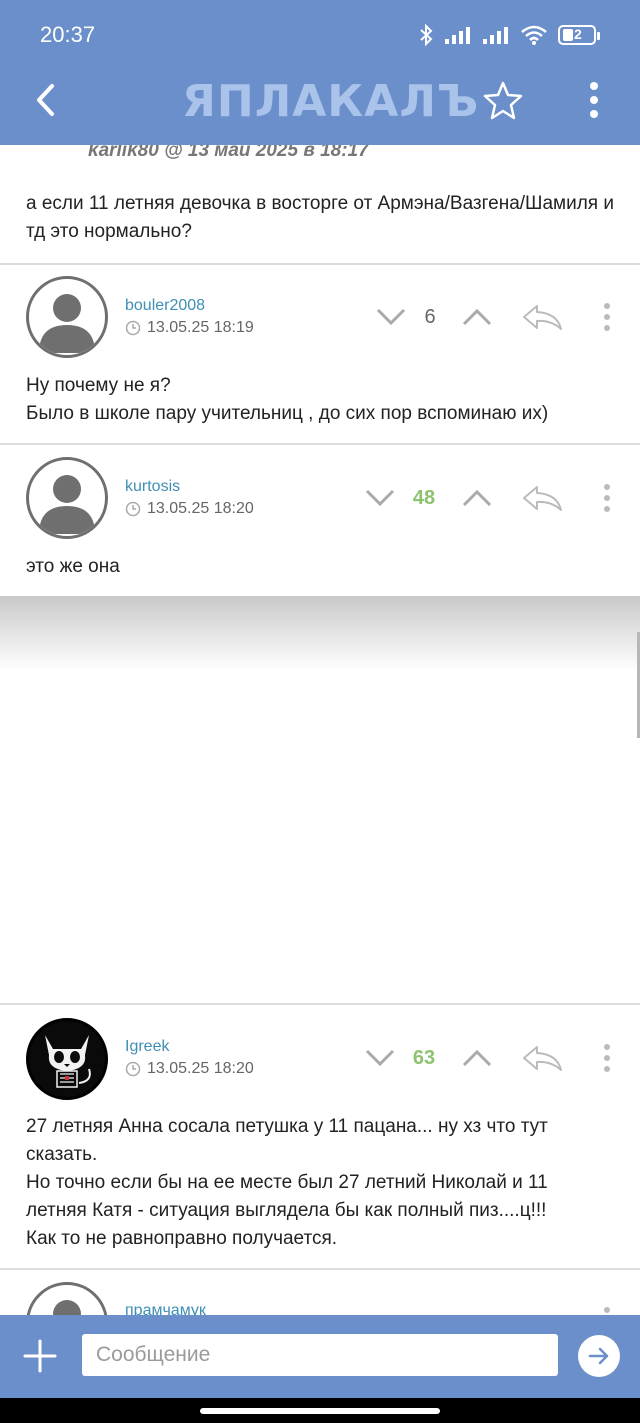  I want to click on status-icons: 2, so click(509, 35).